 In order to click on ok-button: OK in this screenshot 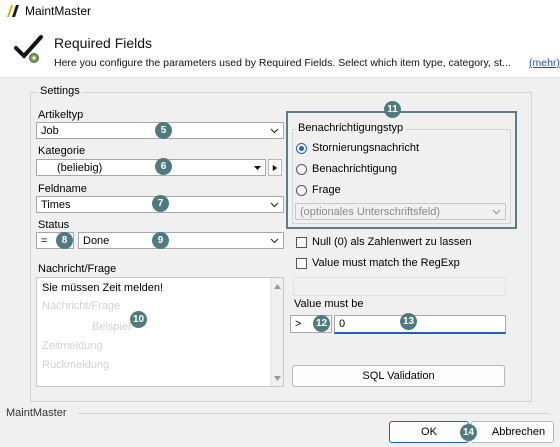, I will do `click(429, 432)`.